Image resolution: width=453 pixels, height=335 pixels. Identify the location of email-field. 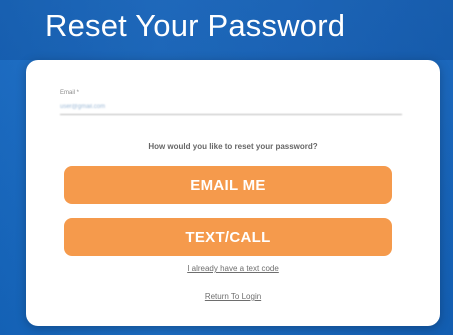
(231, 107).